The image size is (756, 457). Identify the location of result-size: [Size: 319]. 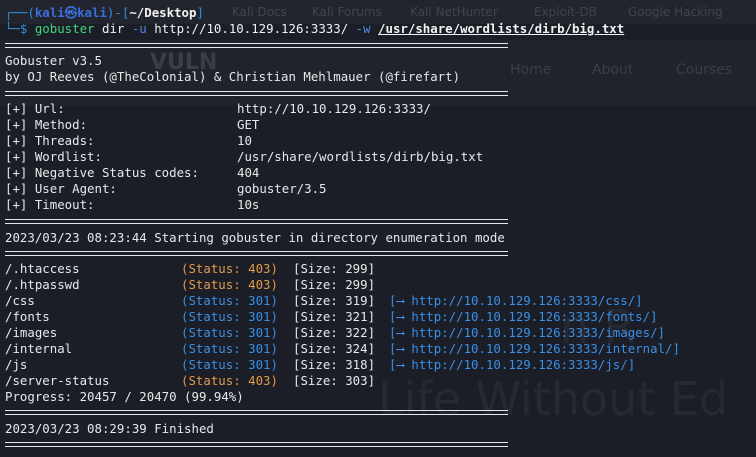
(334, 300).